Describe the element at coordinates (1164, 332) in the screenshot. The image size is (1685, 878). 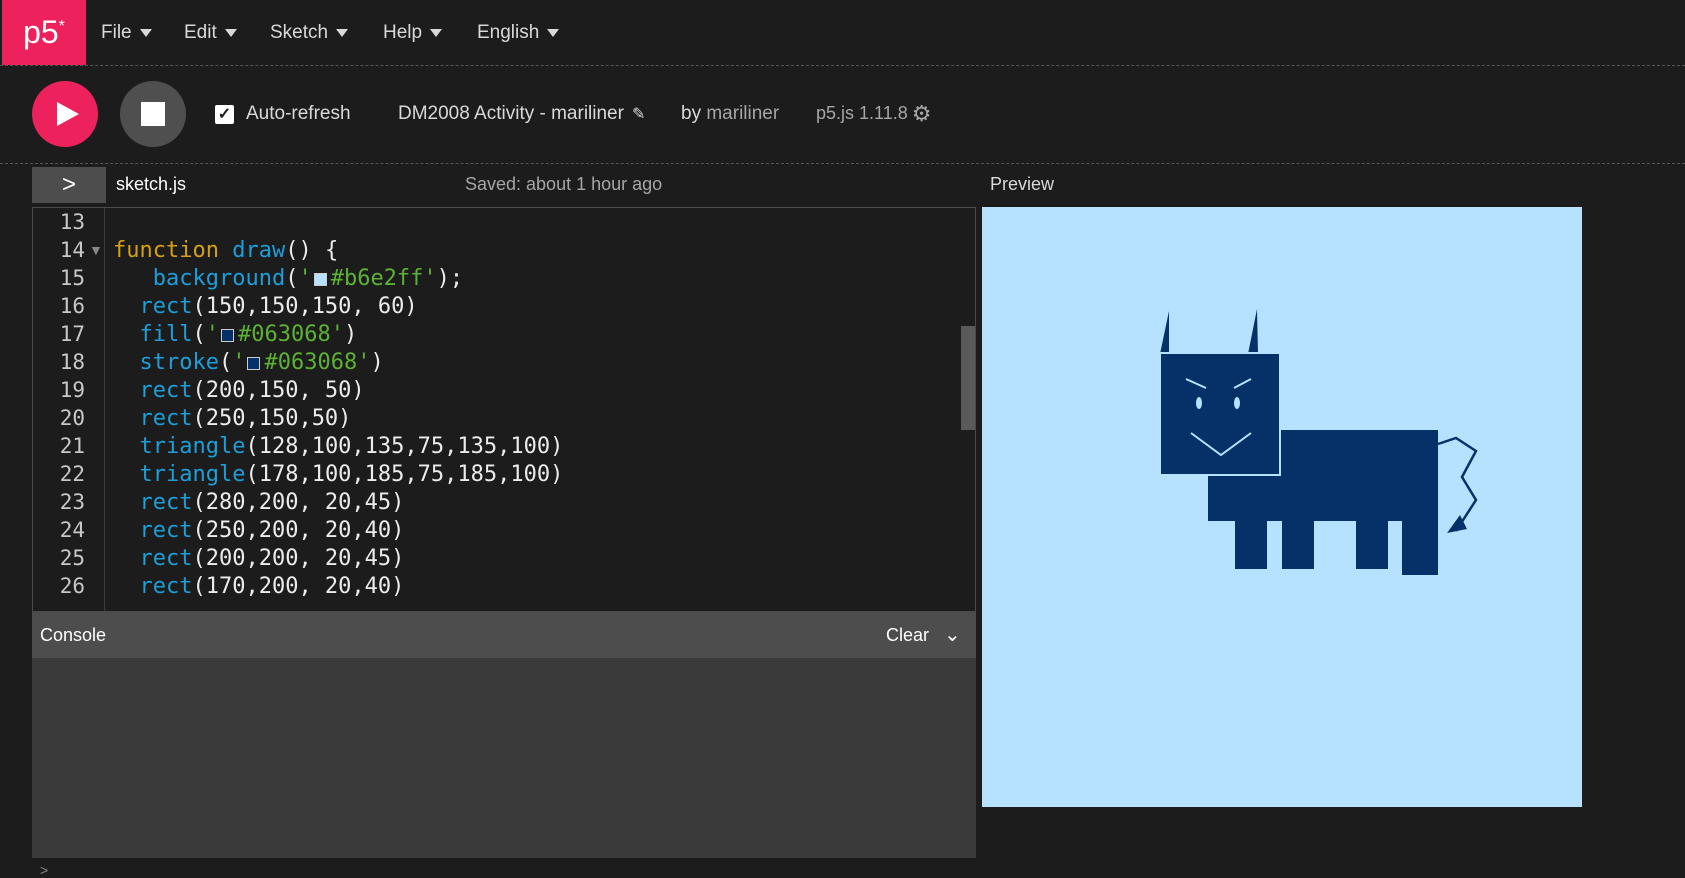
I see `left-horn` at that location.